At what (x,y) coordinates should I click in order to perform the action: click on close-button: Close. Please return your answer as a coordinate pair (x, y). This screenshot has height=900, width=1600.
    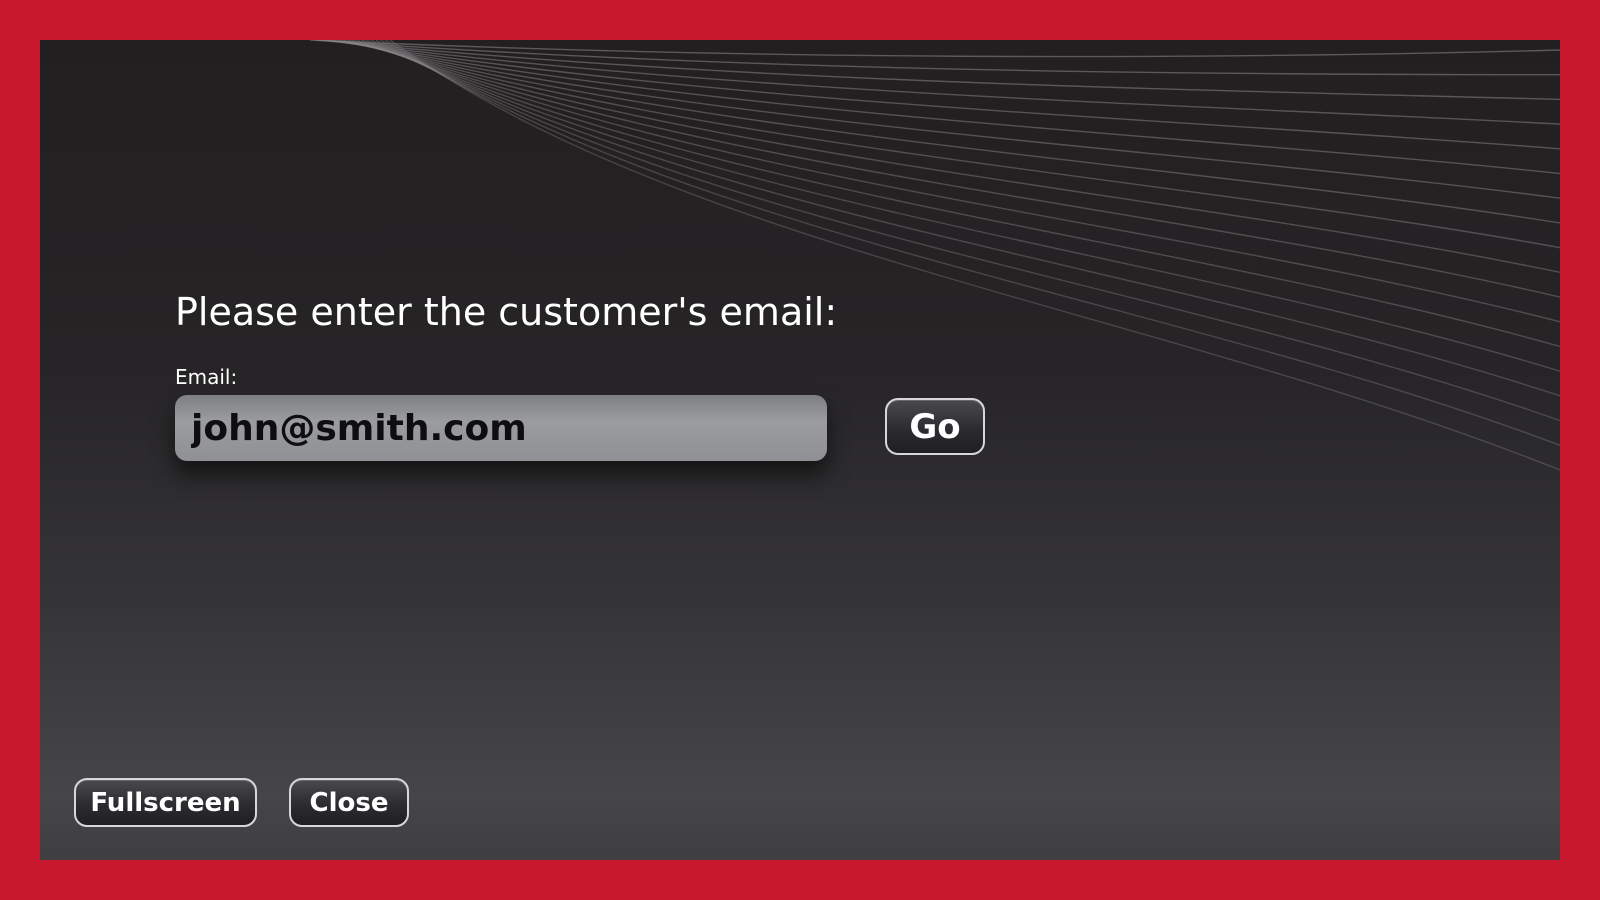
    Looking at the image, I should click on (349, 802).